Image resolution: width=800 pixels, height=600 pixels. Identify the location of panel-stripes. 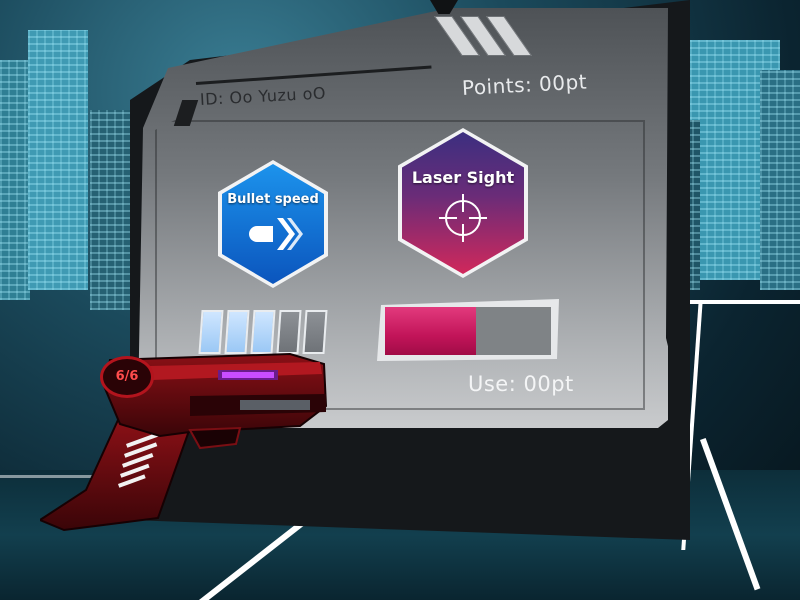
(491, 32).